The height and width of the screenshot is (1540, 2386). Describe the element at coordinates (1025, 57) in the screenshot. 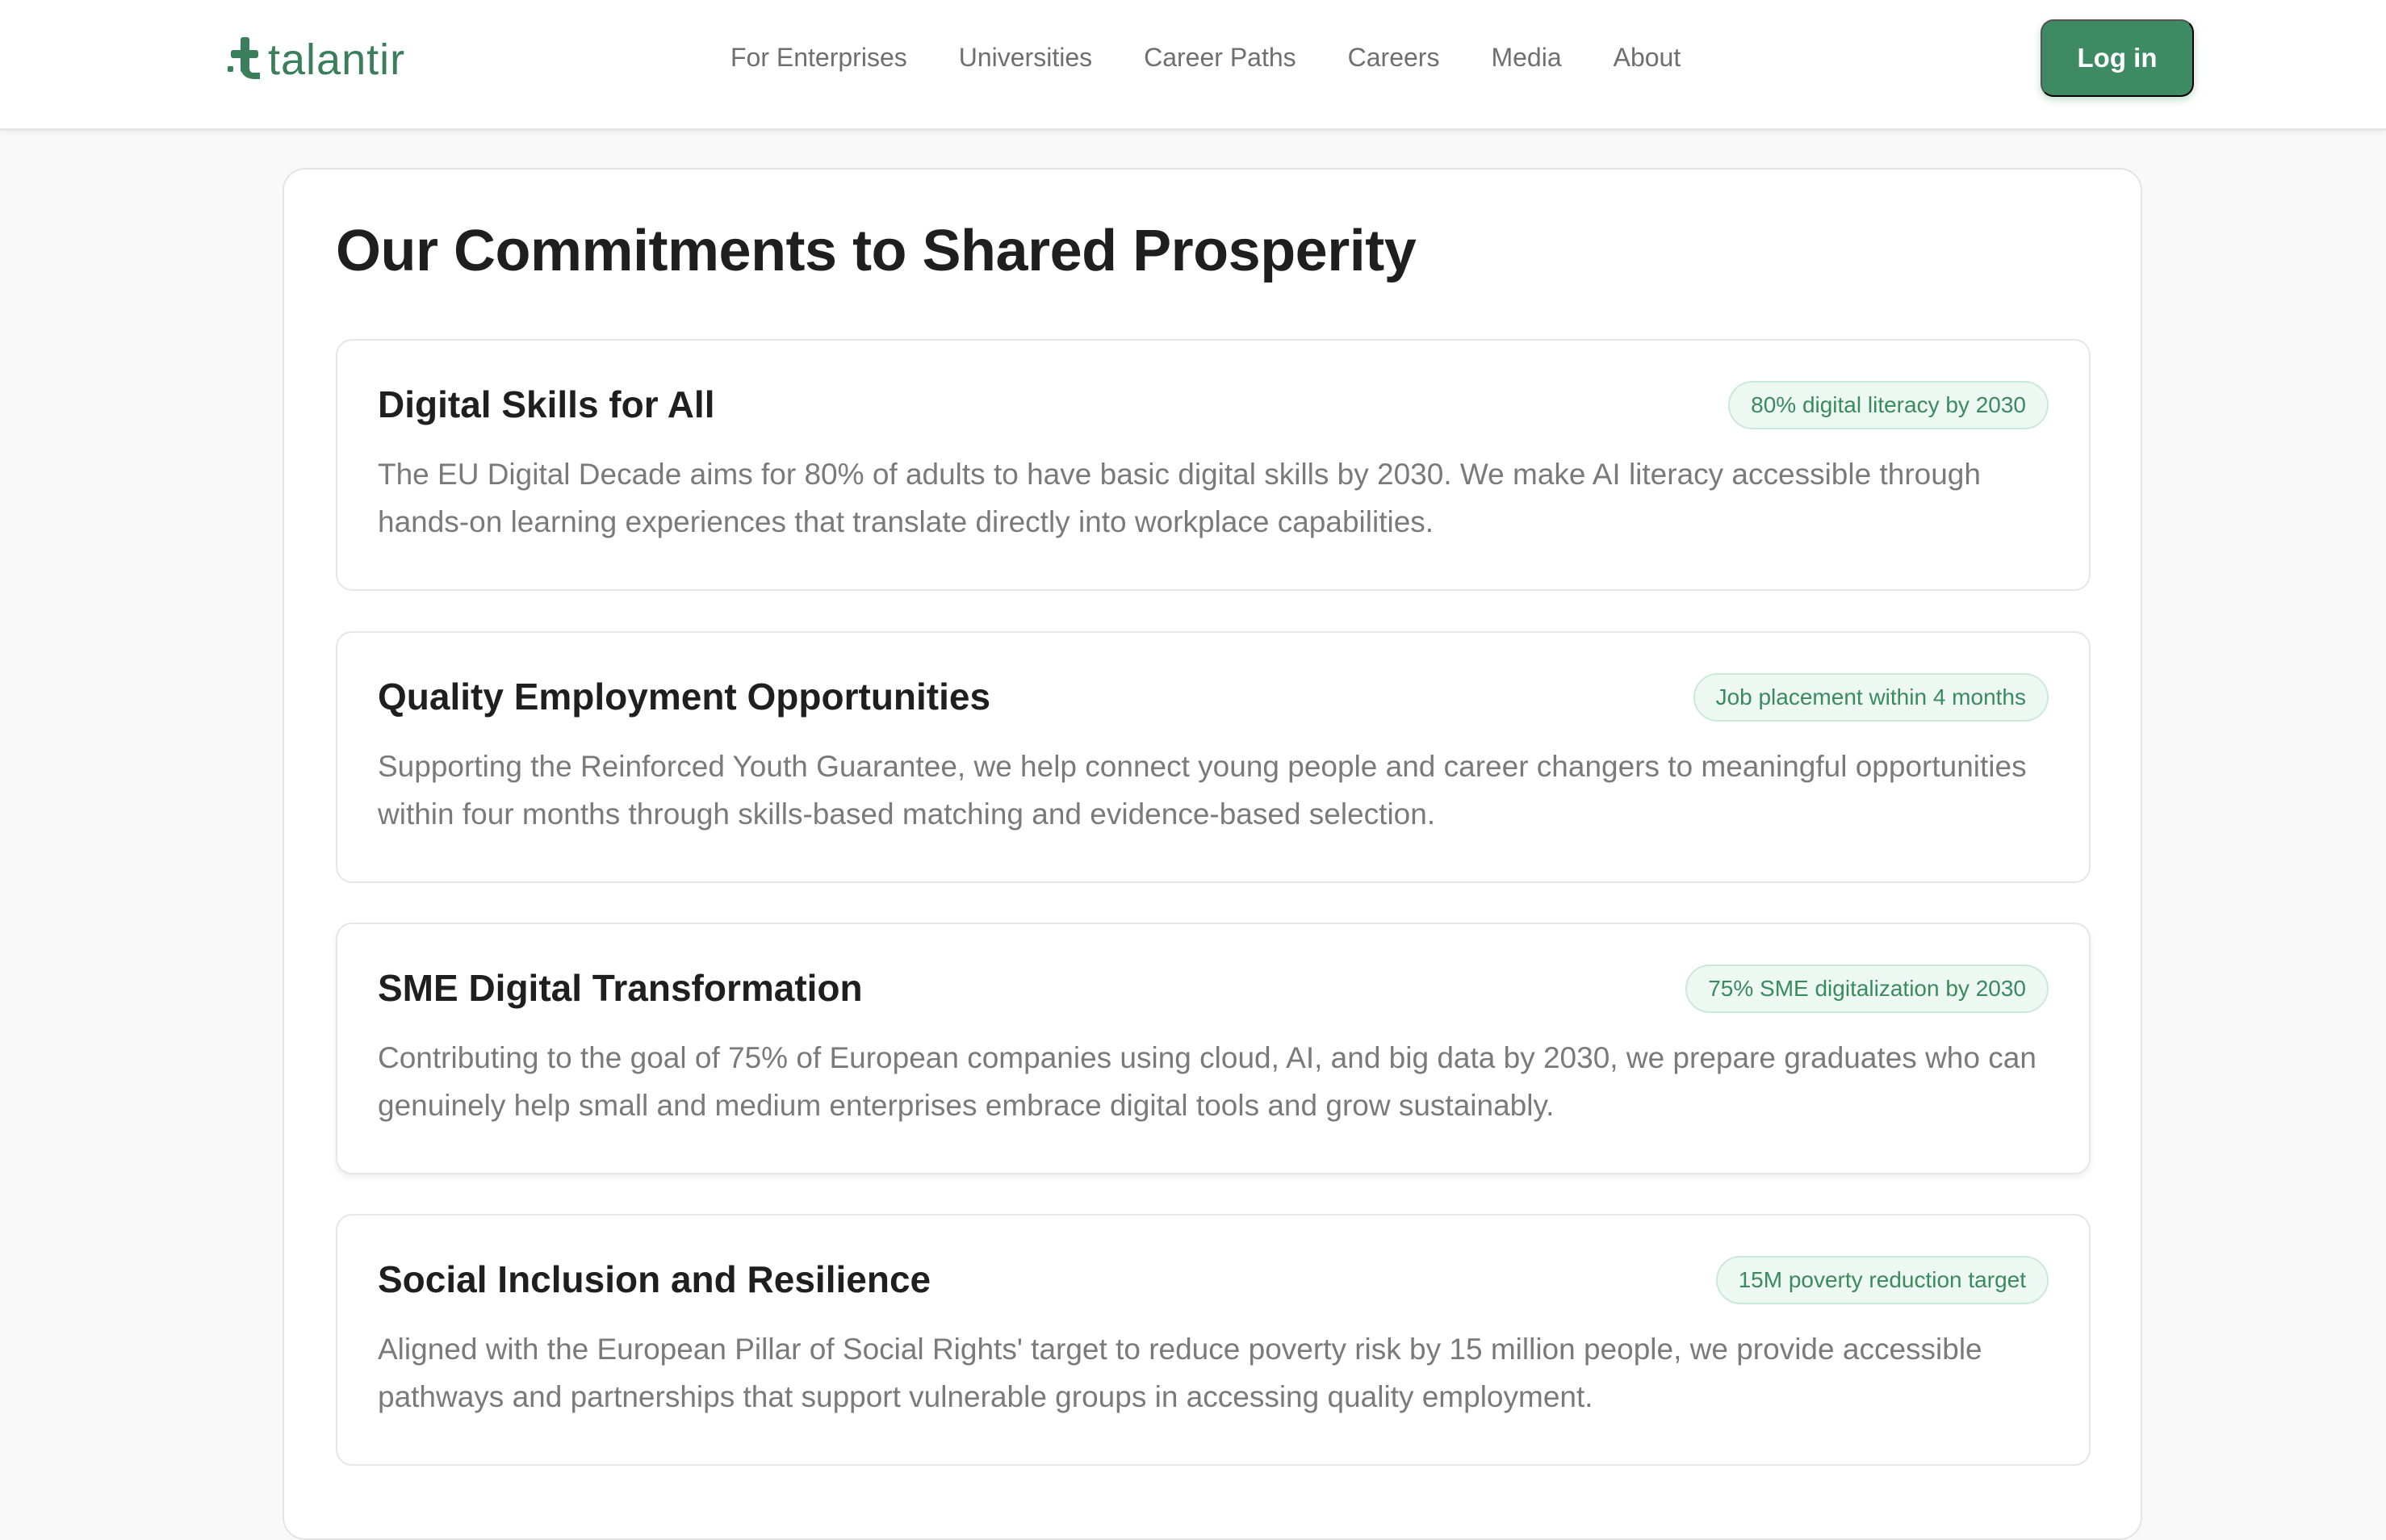

I see `nav-universities: Universities` at that location.